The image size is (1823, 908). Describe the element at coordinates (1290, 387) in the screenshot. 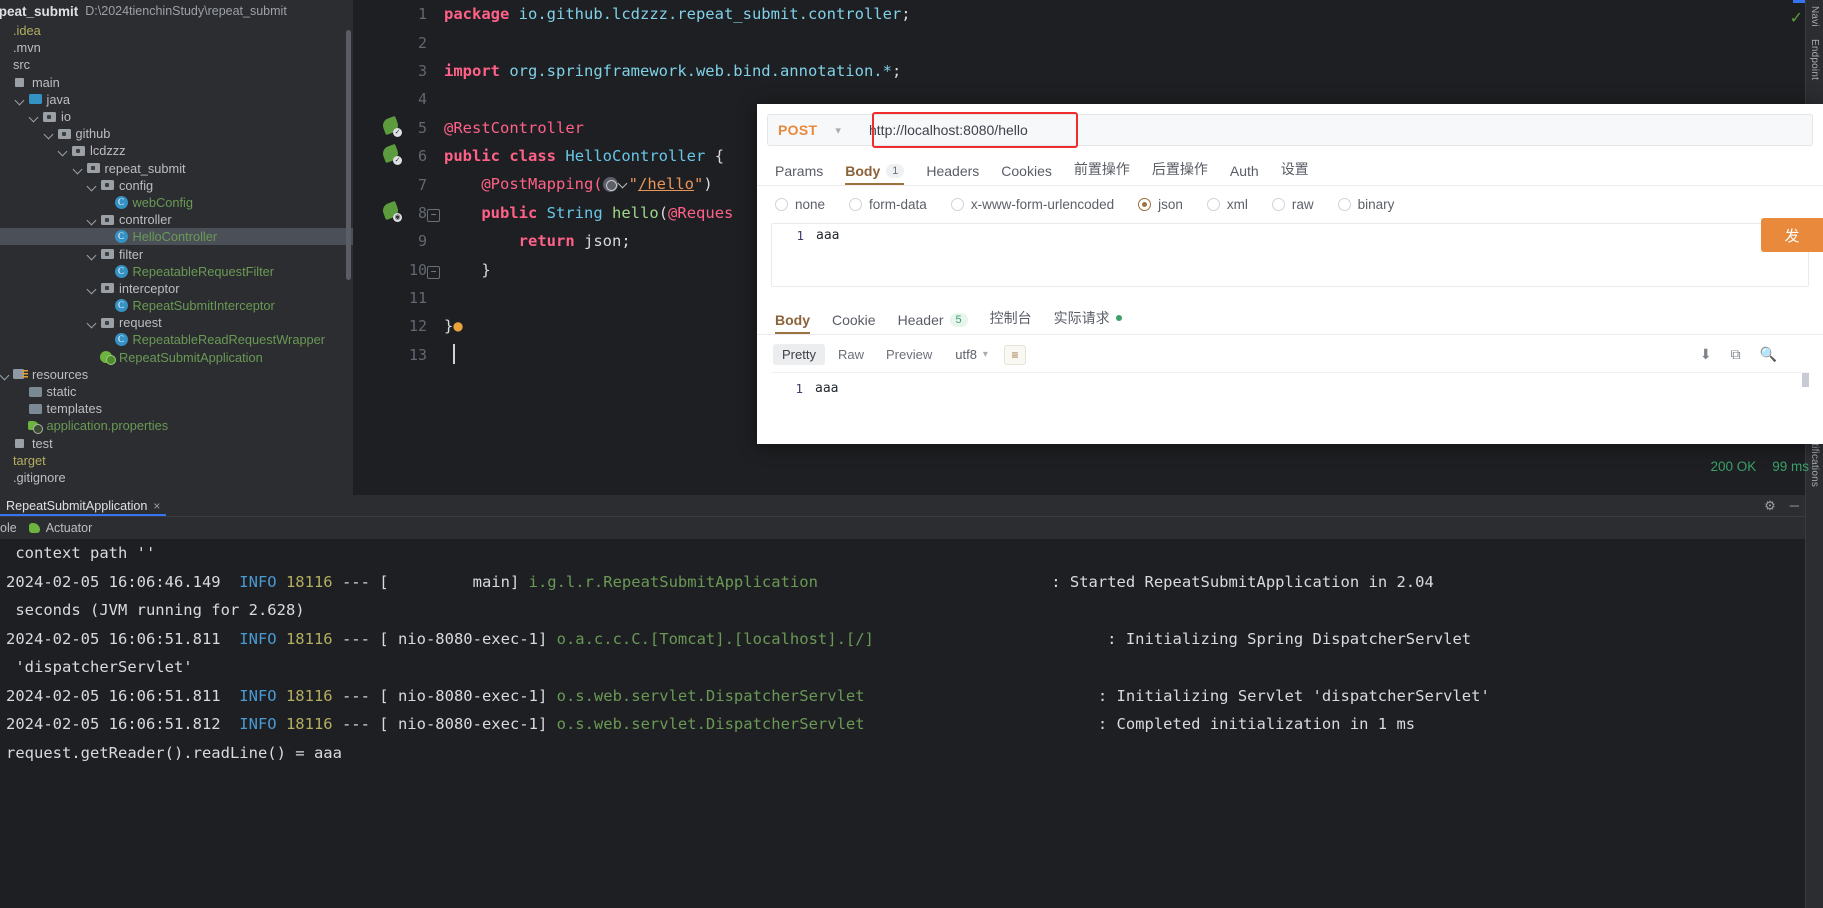

I see `response-body-viewer: 1 aaa` at that location.